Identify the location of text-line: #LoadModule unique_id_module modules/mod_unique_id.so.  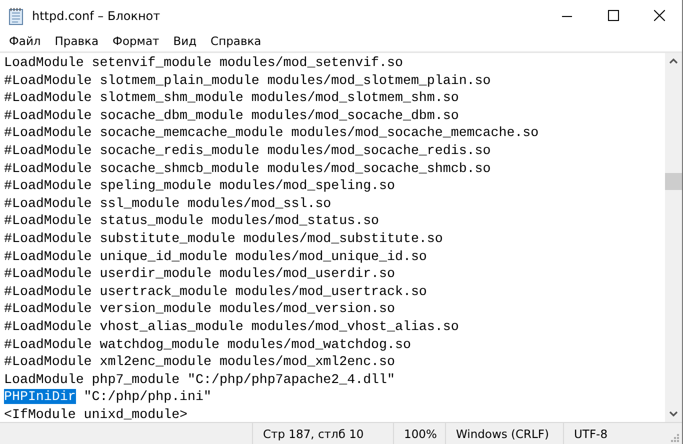
(216, 257).